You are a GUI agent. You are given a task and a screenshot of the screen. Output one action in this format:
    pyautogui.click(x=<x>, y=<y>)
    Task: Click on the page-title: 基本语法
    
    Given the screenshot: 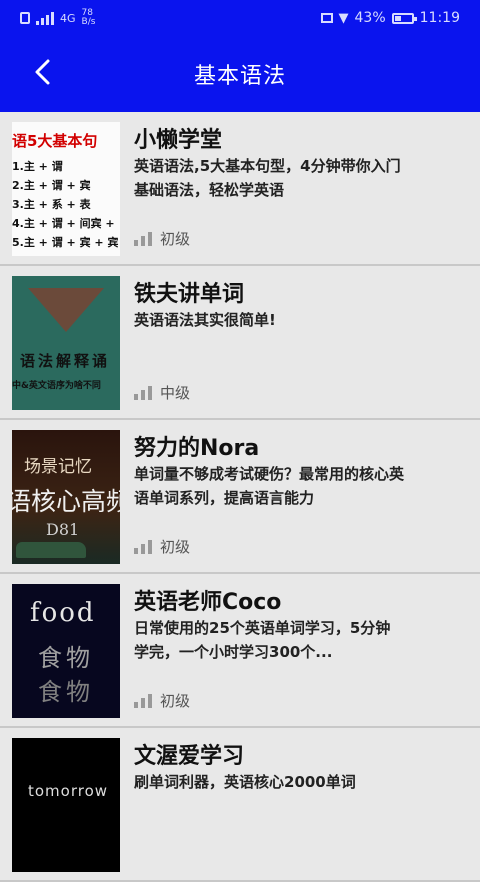 What is the action you would take?
    pyautogui.click(x=239, y=76)
    